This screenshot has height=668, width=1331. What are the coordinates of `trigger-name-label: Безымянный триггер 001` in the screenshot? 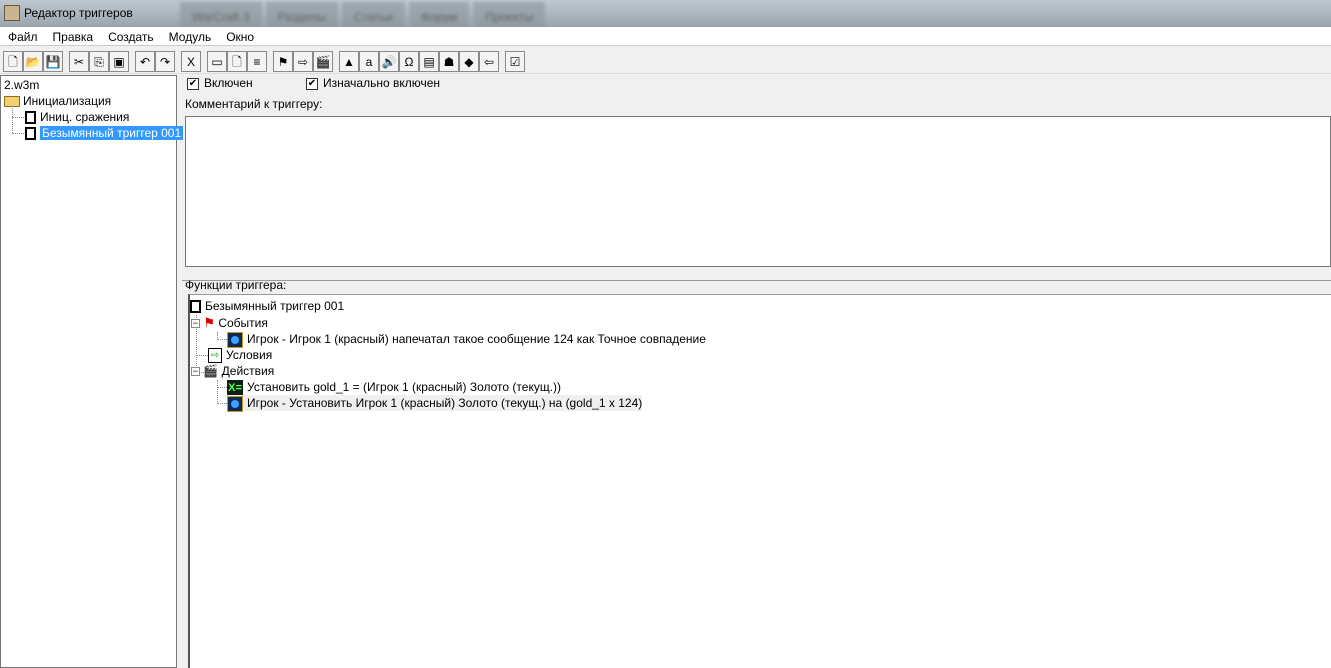 It's located at (275, 306).